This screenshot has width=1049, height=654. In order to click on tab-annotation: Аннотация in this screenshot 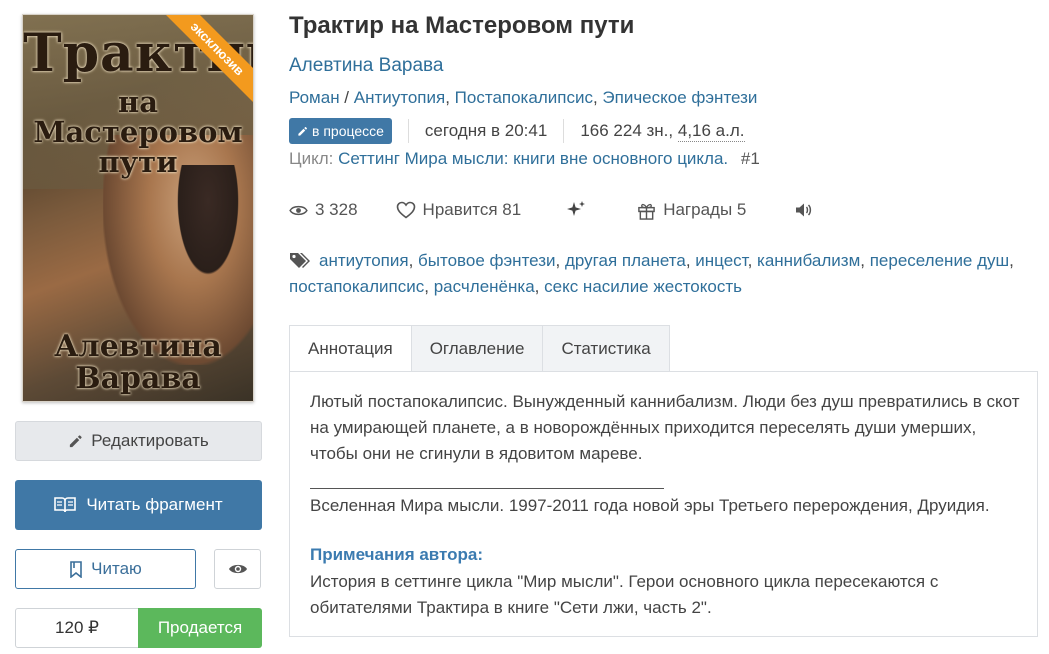, I will do `click(350, 348)`.